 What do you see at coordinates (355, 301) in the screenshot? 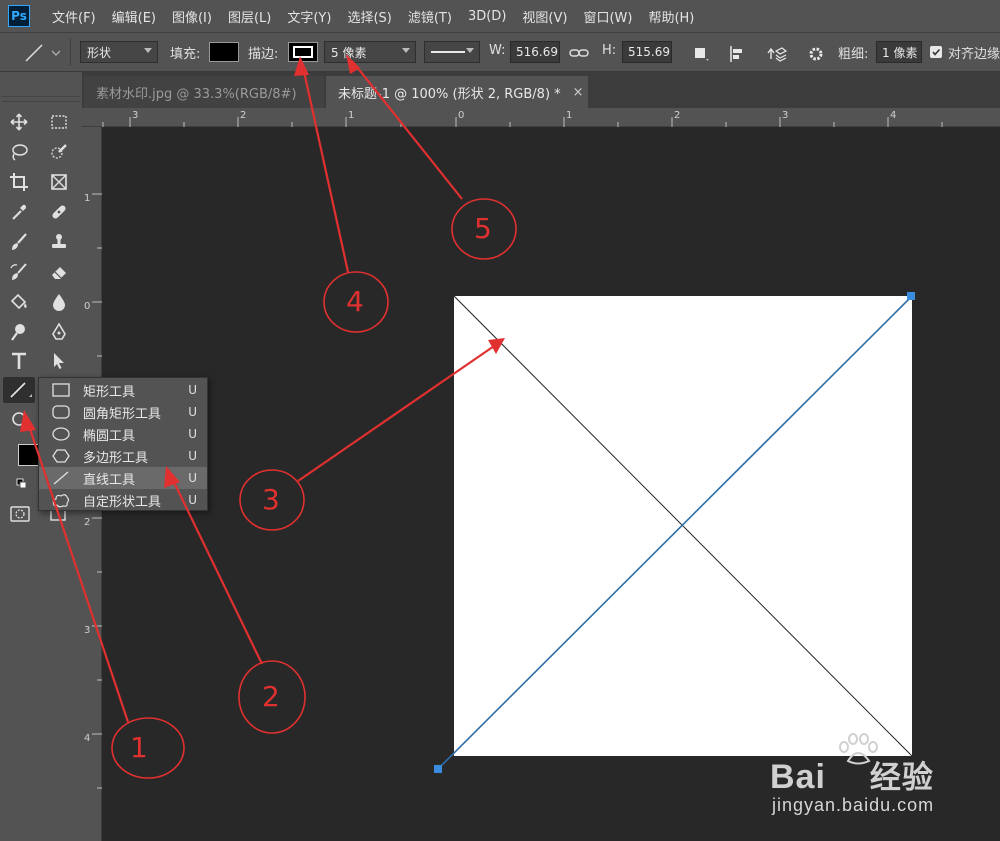
I see `annotation-number: 4` at bounding box center [355, 301].